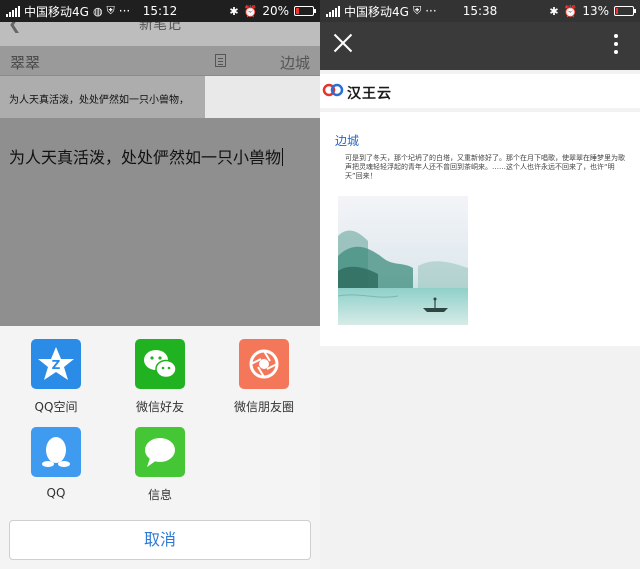 This screenshot has height=569, width=640. What do you see at coordinates (97, 11) in the screenshot?
I see `wifi-icon: ◍` at bounding box center [97, 11].